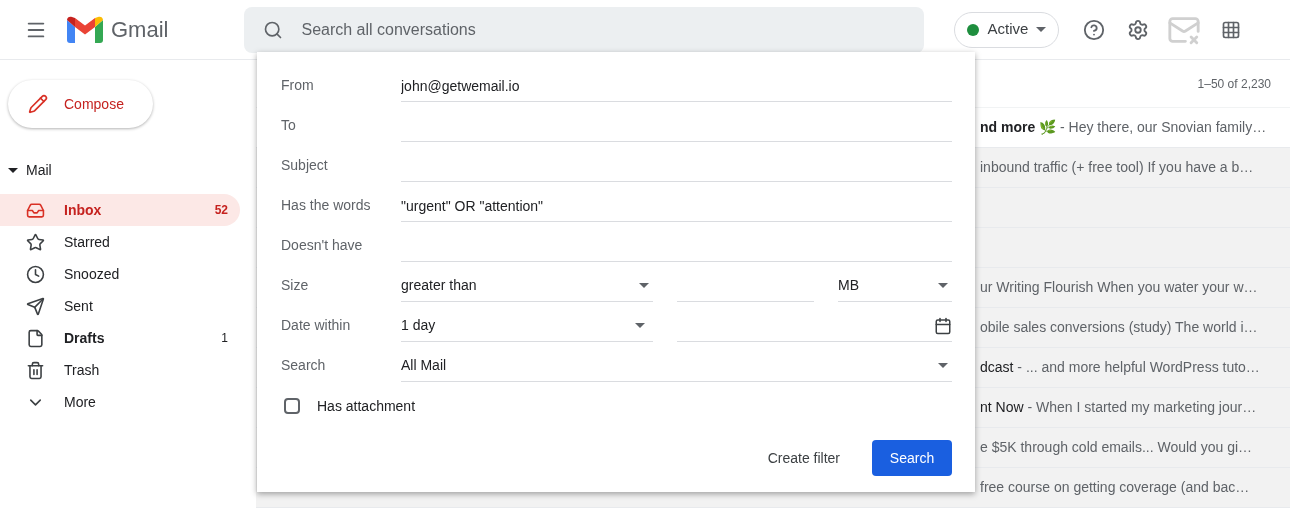  What do you see at coordinates (13, 170) in the screenshot?
I see `collapse-caret-icon` at bounding box center [13, 170].